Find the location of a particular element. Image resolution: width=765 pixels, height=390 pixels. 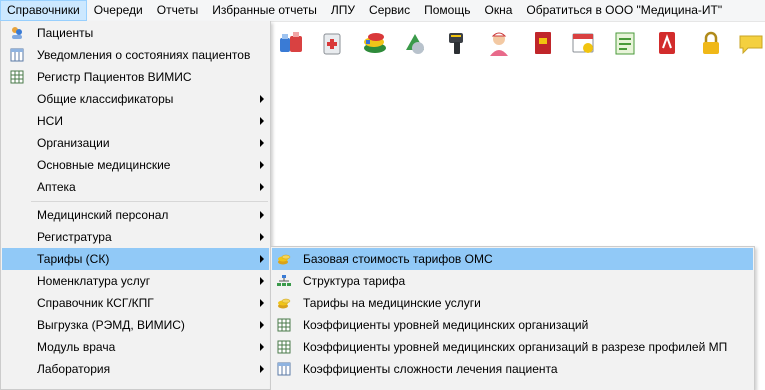

menu-item-label: Тарифы (СК) is located at coordinates (73, 259).